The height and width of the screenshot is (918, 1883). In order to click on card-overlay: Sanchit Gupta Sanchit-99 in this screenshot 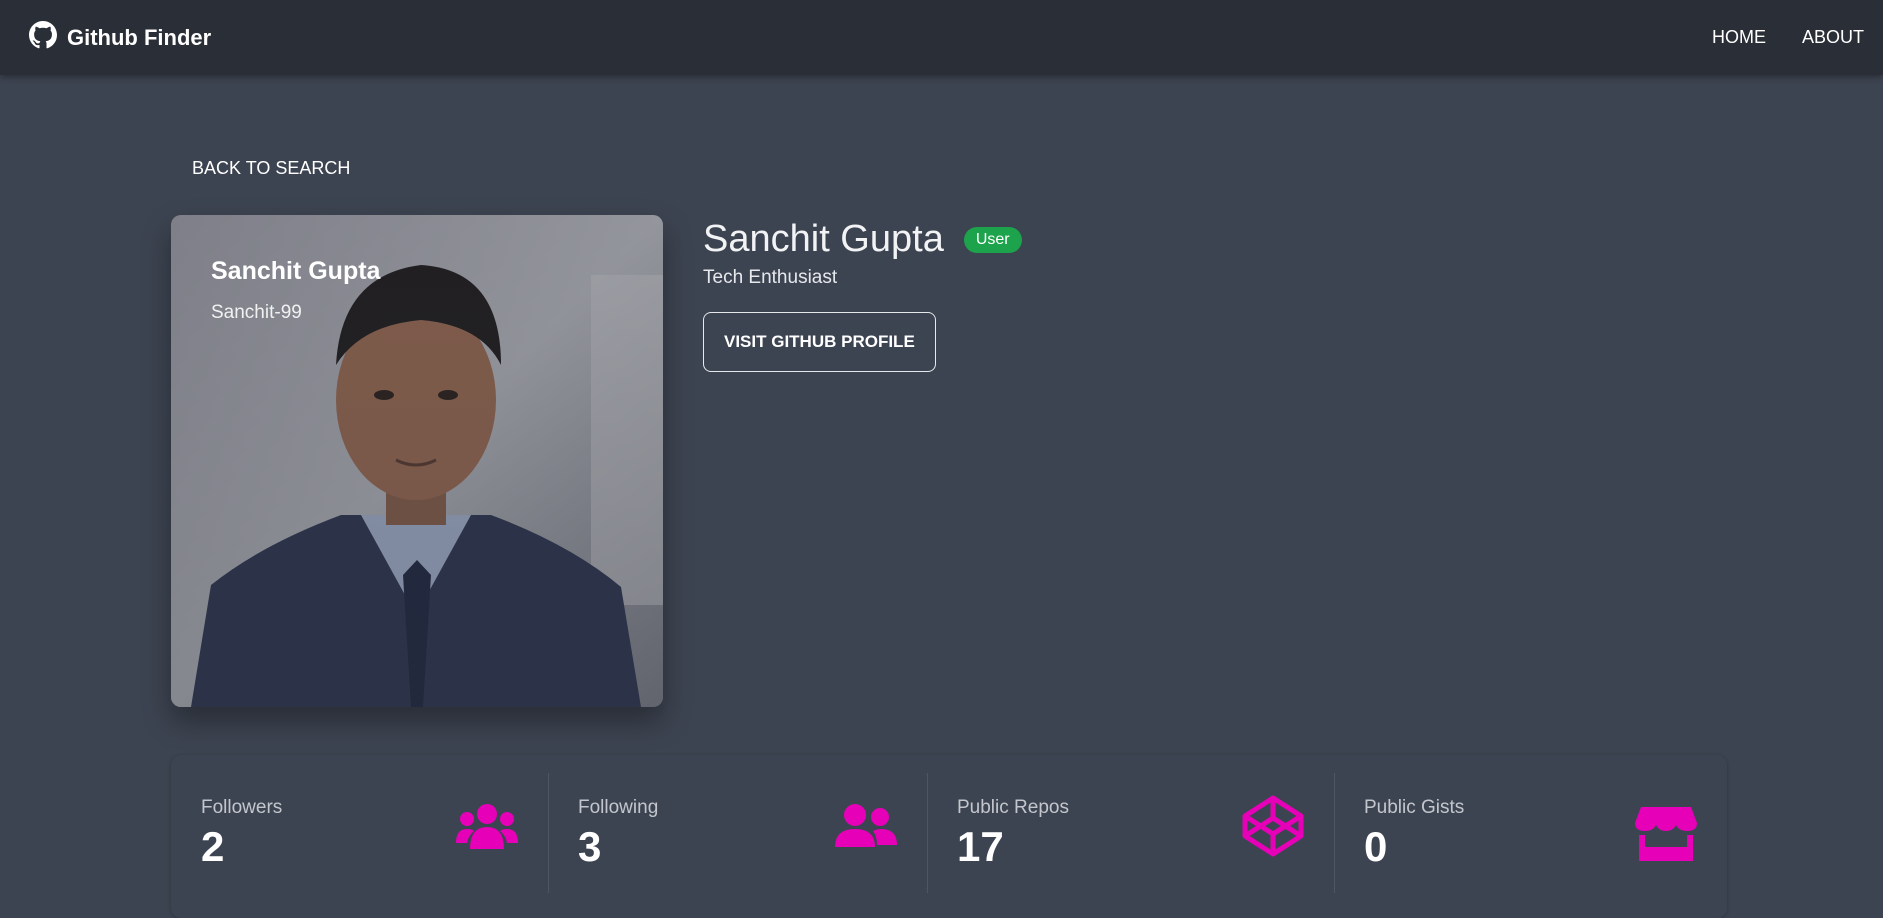, I will do `click(295, 290)`.